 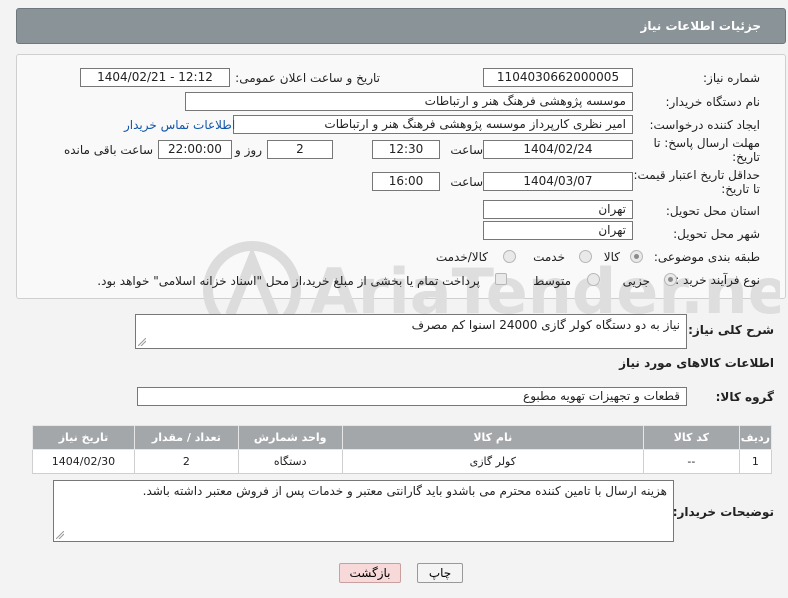 What do you see at coordinates (412, 396) in the screenshot?
I see `goods-group-field: قطعات و تجهیزات تهویه مطبوع` at bounding box center [412, 396].